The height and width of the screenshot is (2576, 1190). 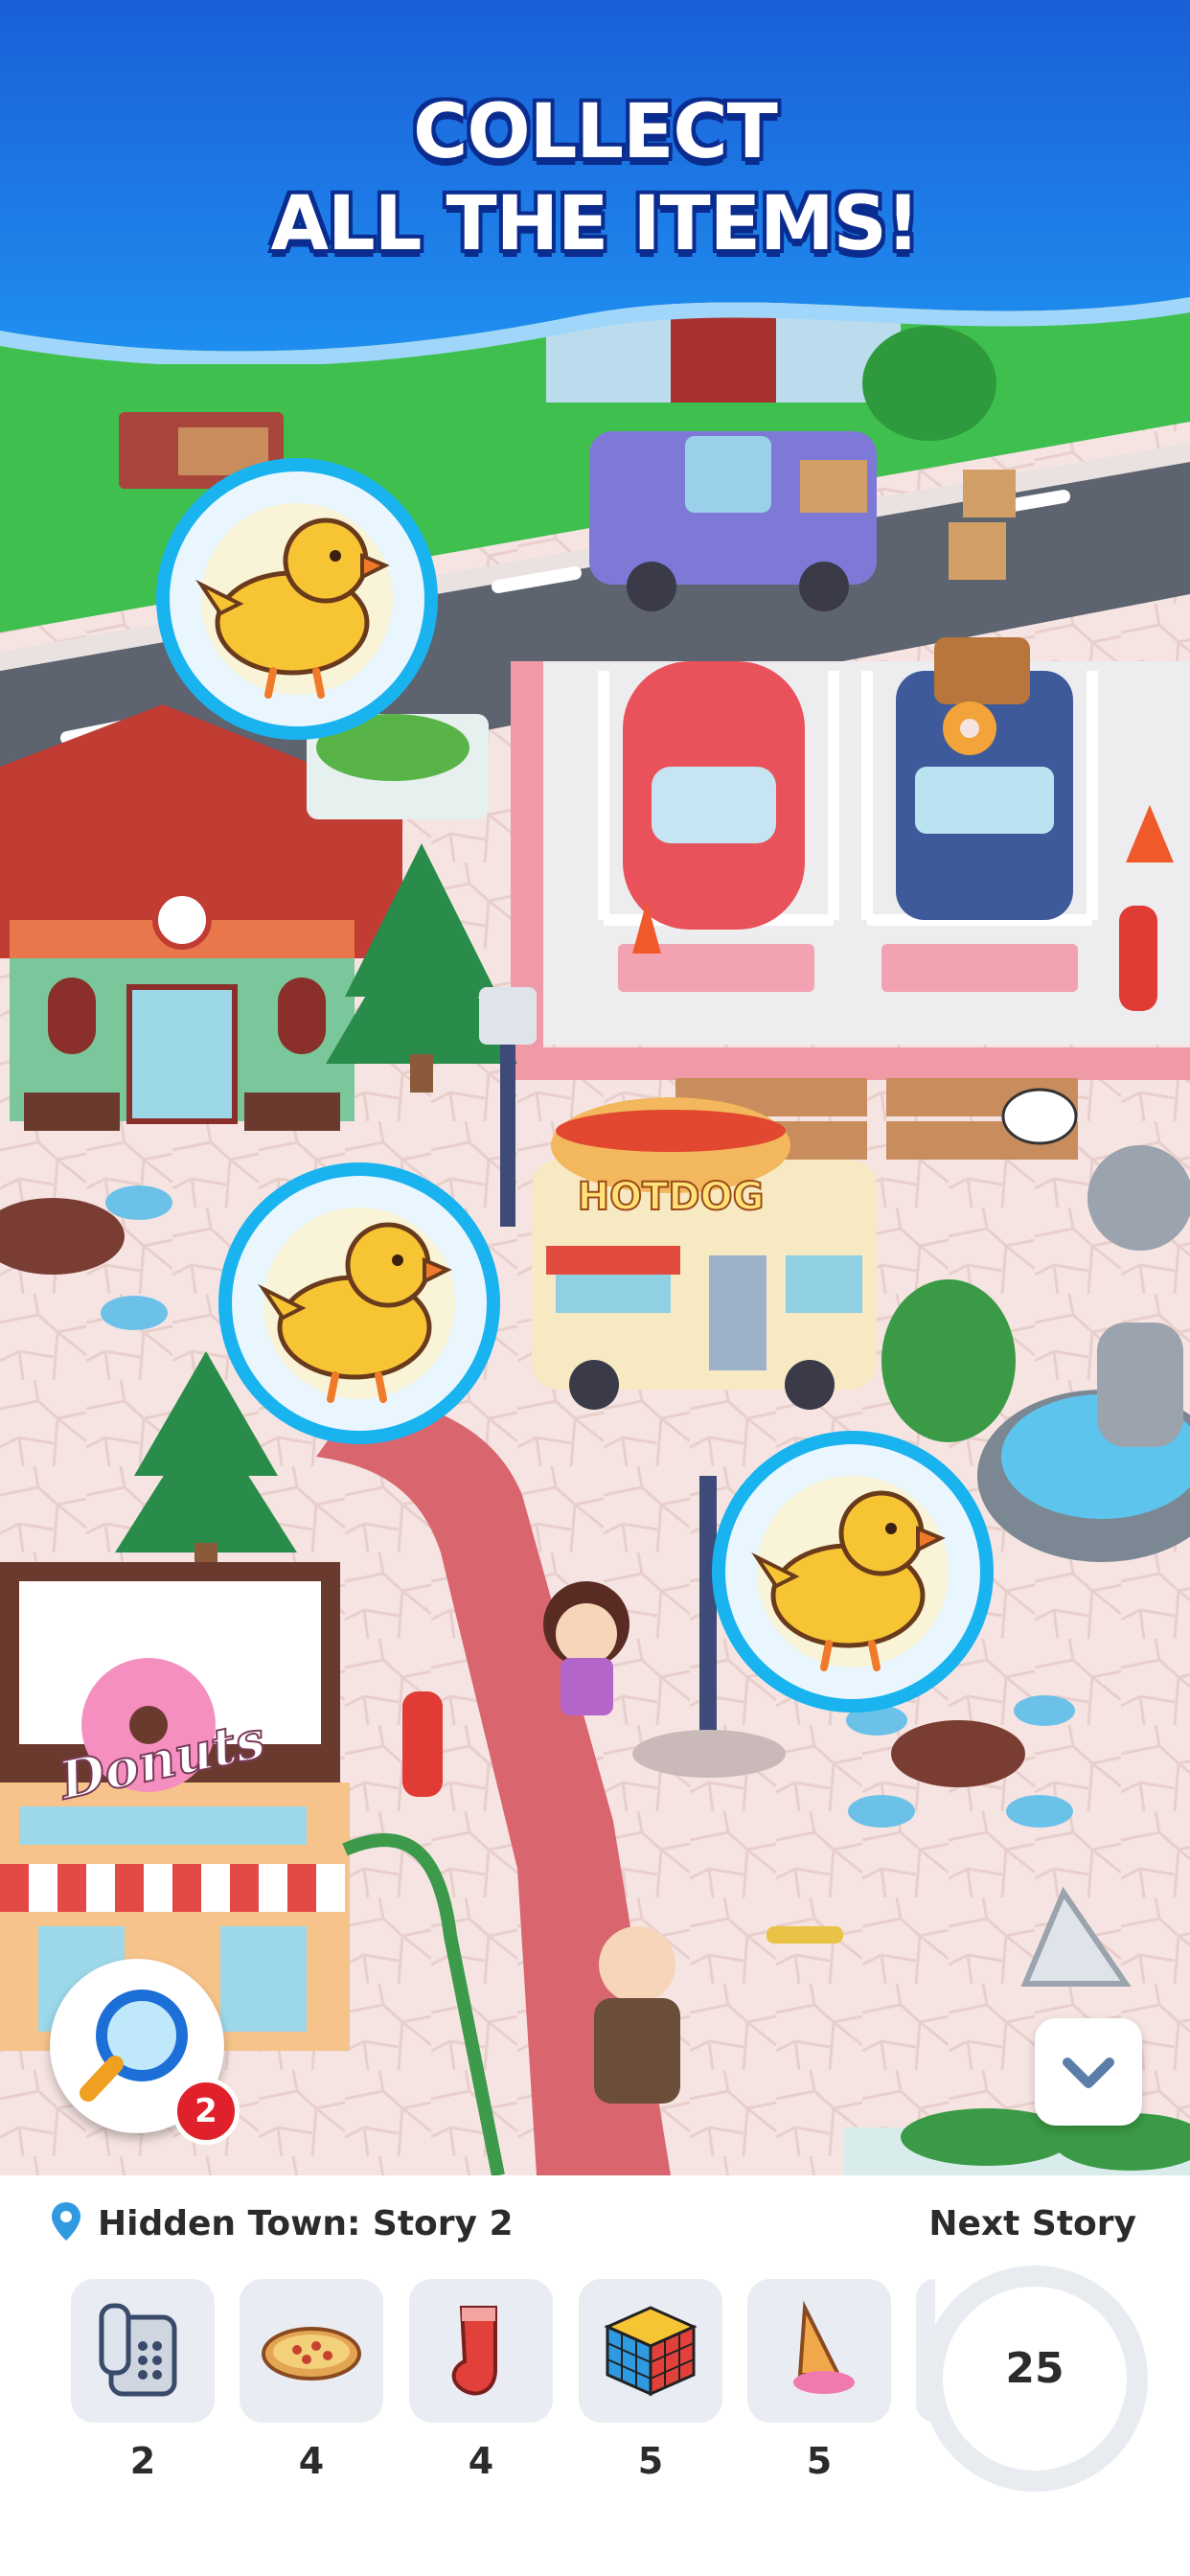 What do you see at coordinates (637, 2015) in the screenshot?
I see `old-man-character` at bounding box center [637, 2015].